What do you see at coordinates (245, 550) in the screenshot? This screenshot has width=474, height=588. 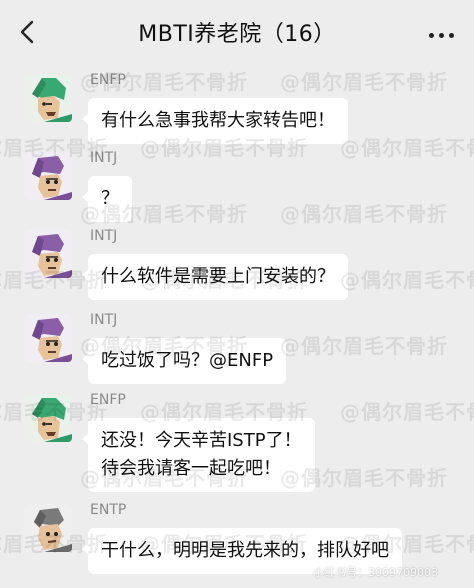 I see `message-text: 干什么，明明是我先来的，排队好吧` at bounding box center [245, 550].